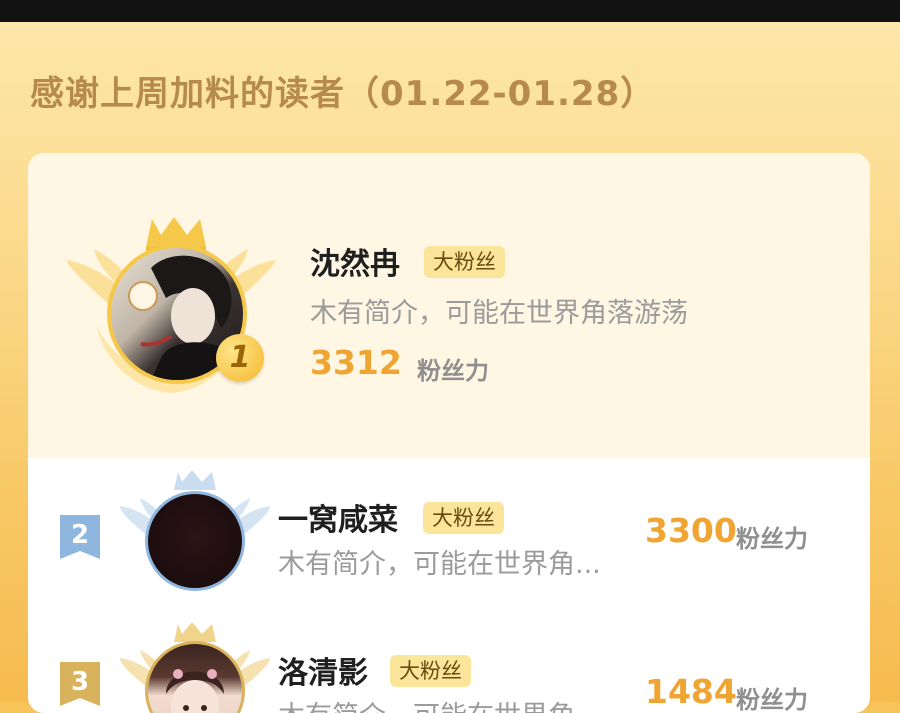  Describe the element at coordinates (323, 670) in the screenshot. I see `reader-name: 洛清影` at that location.